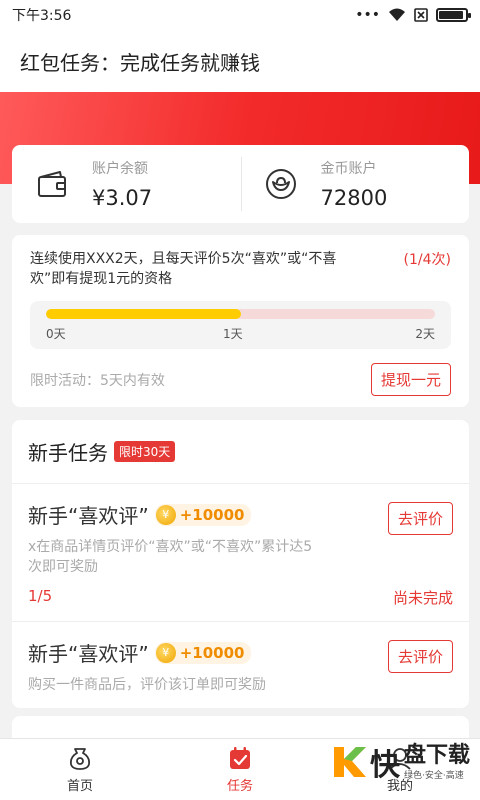 Image resolution: width=480 pixels, height=800 pixels. What do you see at coordinates (397, 14) in the screenshot?
I see `wifi-icon` at bounding box center [397, 14].